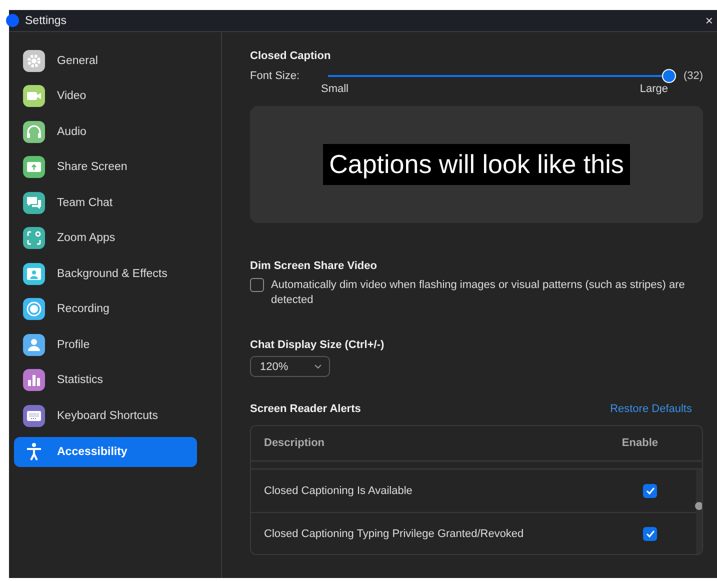 The width and height of the screenshot is (717, 581). What do you see at coordinates (105, 96) in the screenshot?
I see `sidebar-item: Video` at bounding box center [105, 96].